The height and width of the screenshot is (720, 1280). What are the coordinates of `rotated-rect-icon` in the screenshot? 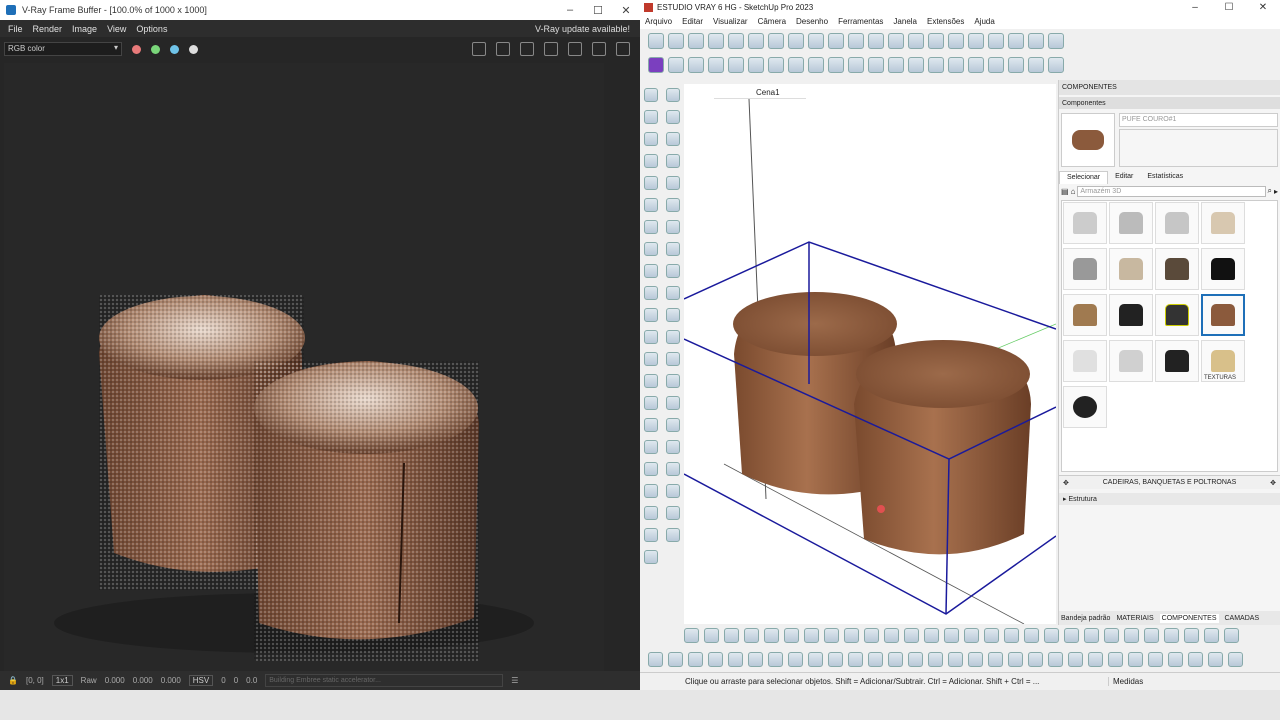 It's located at (673, 183).